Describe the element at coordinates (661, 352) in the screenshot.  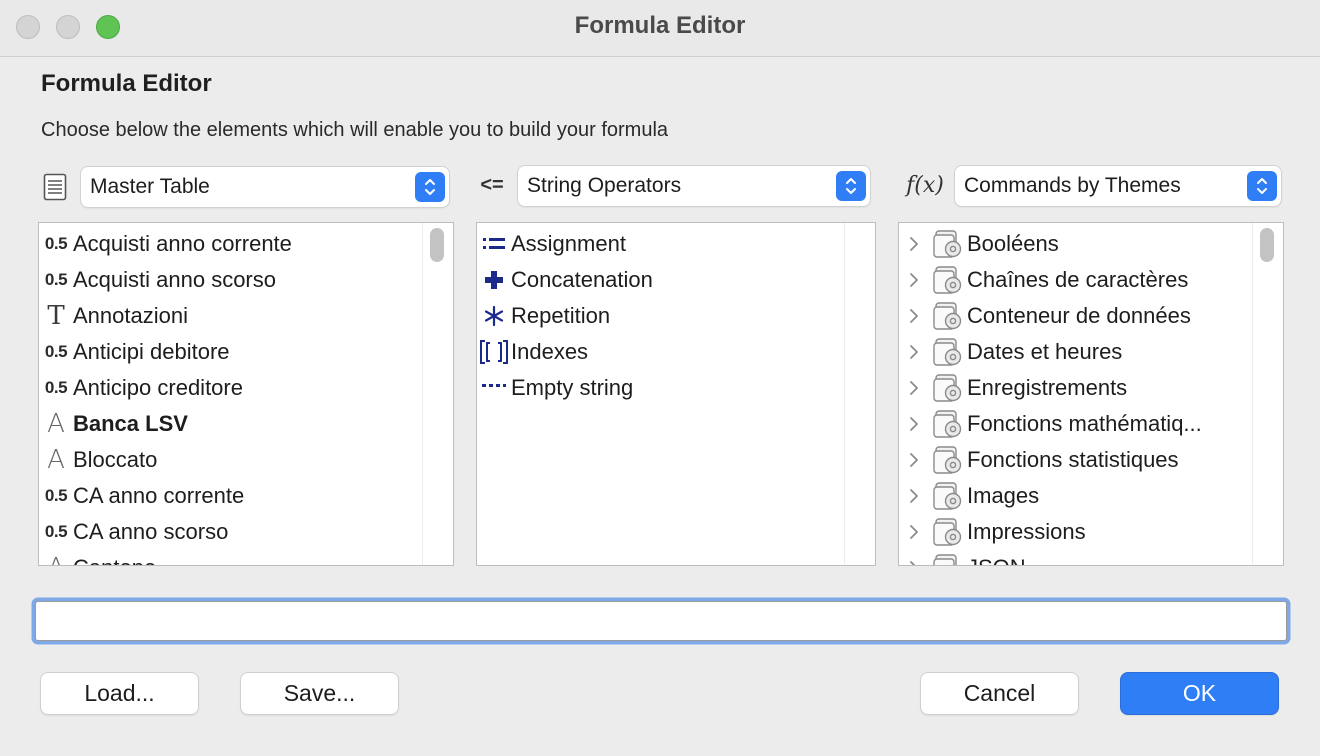
I see `list-item: Indexes` at that location.